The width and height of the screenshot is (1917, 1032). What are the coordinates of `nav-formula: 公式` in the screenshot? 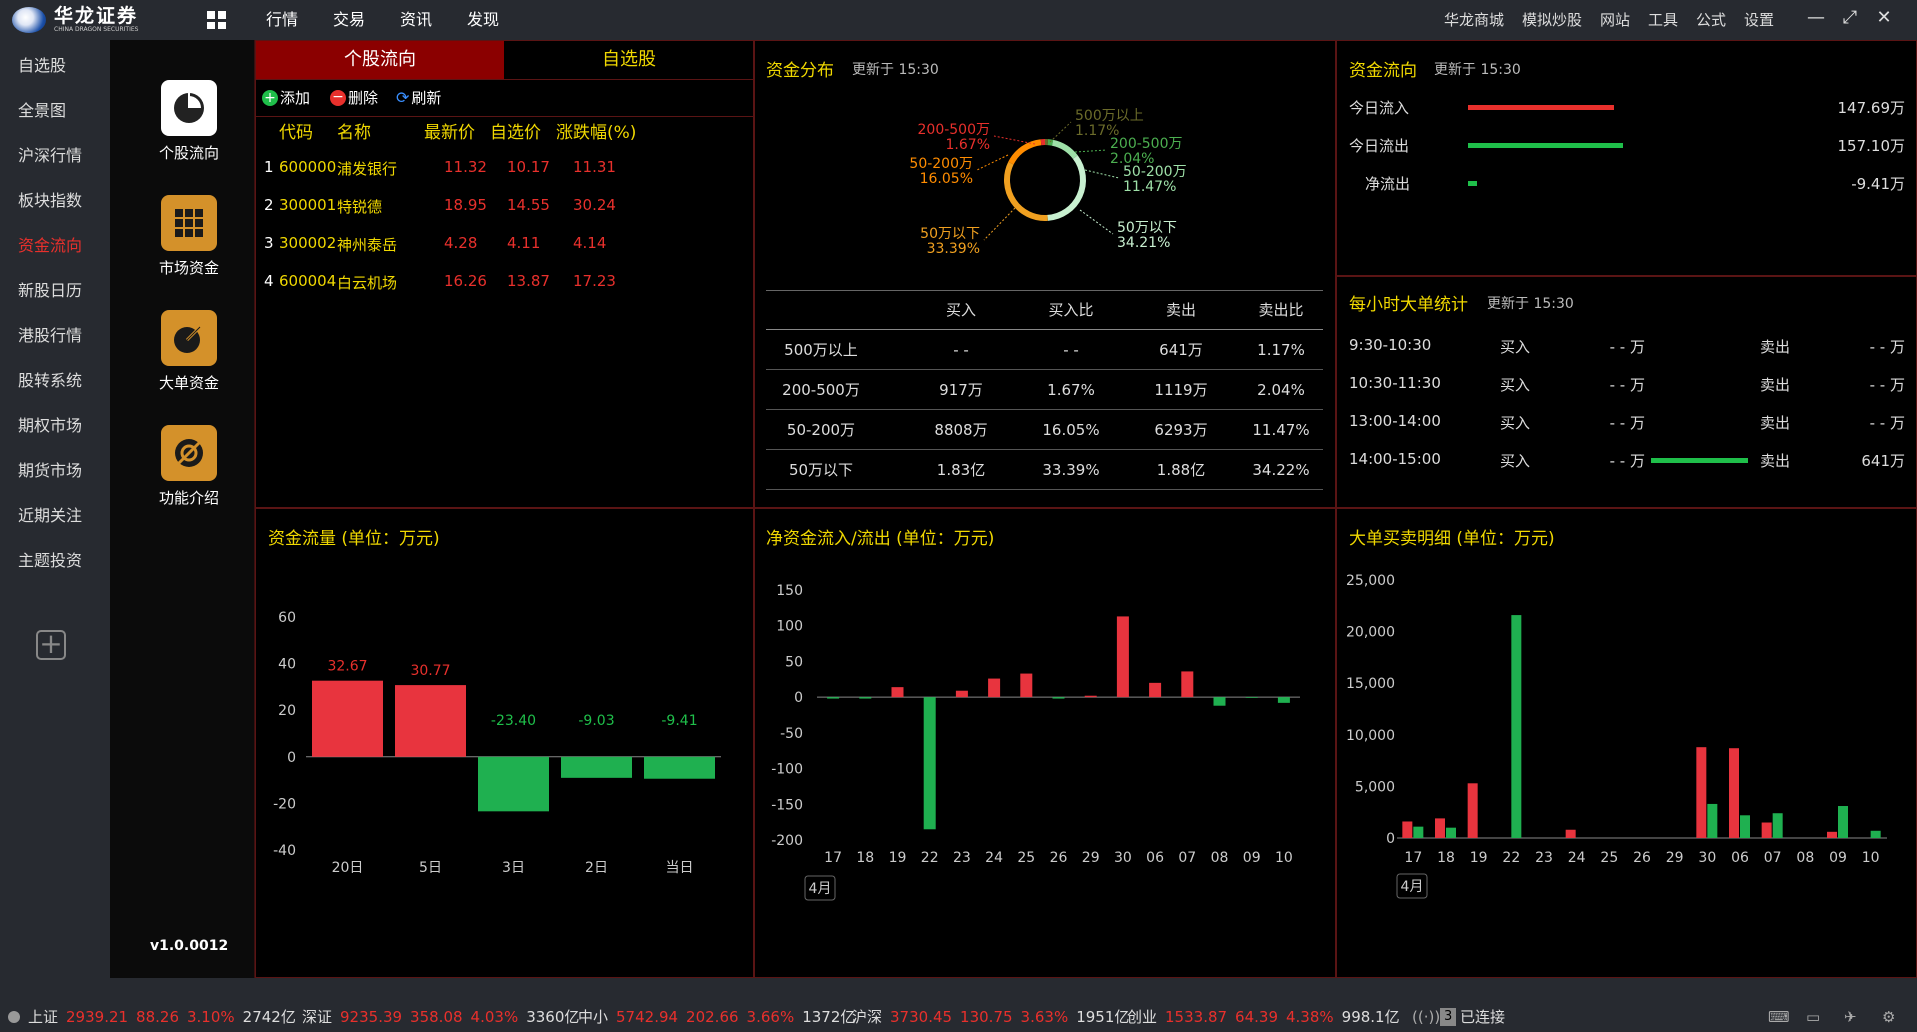 It's located at (1711, 20).